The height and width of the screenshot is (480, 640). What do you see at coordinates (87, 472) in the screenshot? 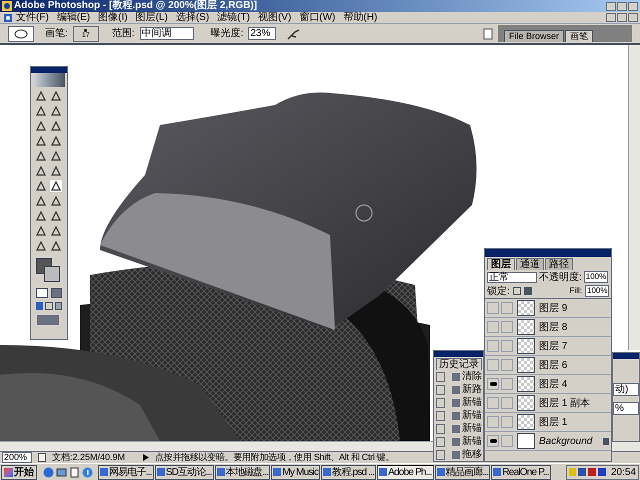
I see `player-icon` at bounding box center [87, 472].